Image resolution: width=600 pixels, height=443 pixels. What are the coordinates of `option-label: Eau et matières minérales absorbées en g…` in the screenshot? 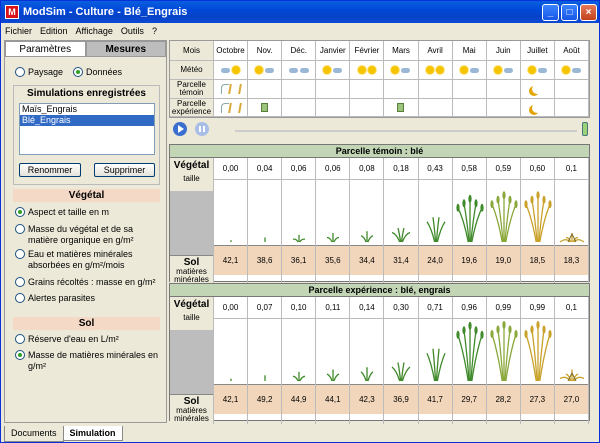 It's located at (80, 259).